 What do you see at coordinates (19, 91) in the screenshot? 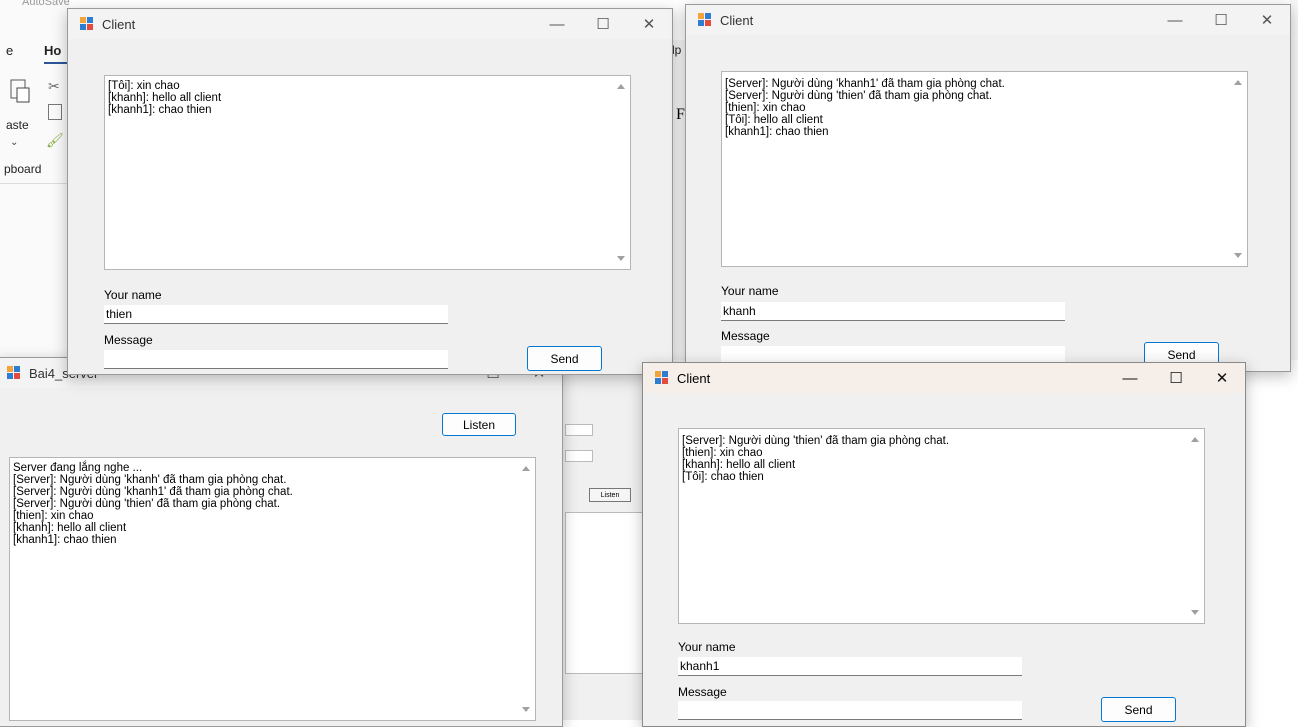
I see `paste-icon` at bounding box center [19, 91].